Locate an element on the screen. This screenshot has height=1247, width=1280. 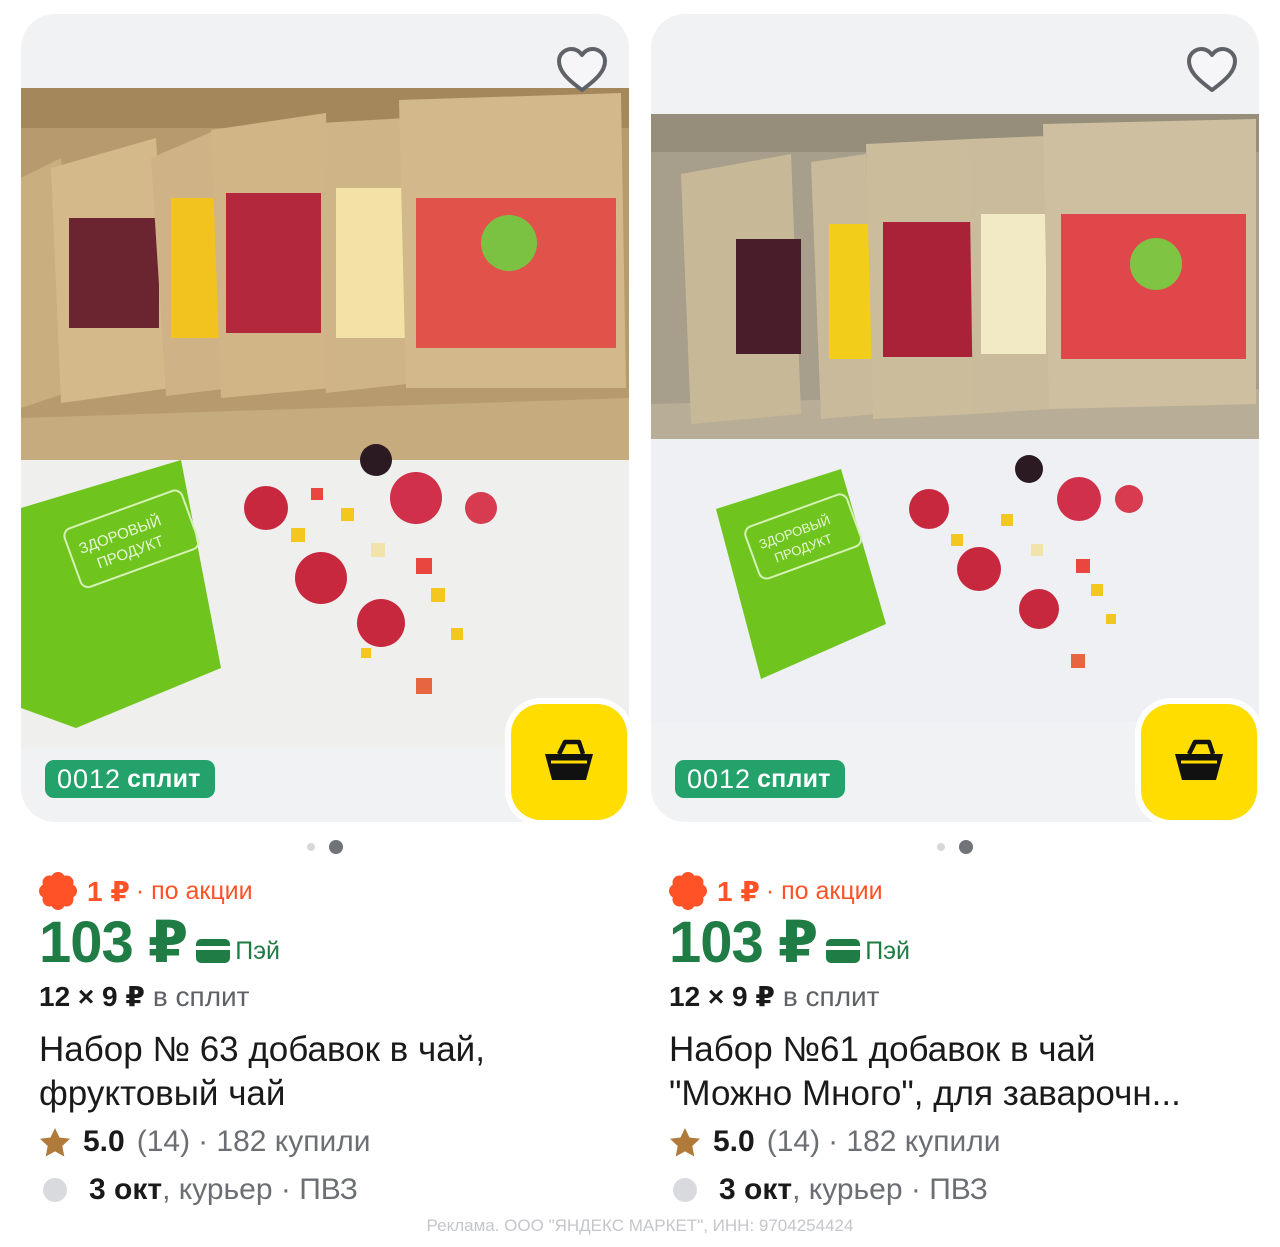
product-title-line1: Набор №61 добавок в чай is located at coordinates (959, 1050).